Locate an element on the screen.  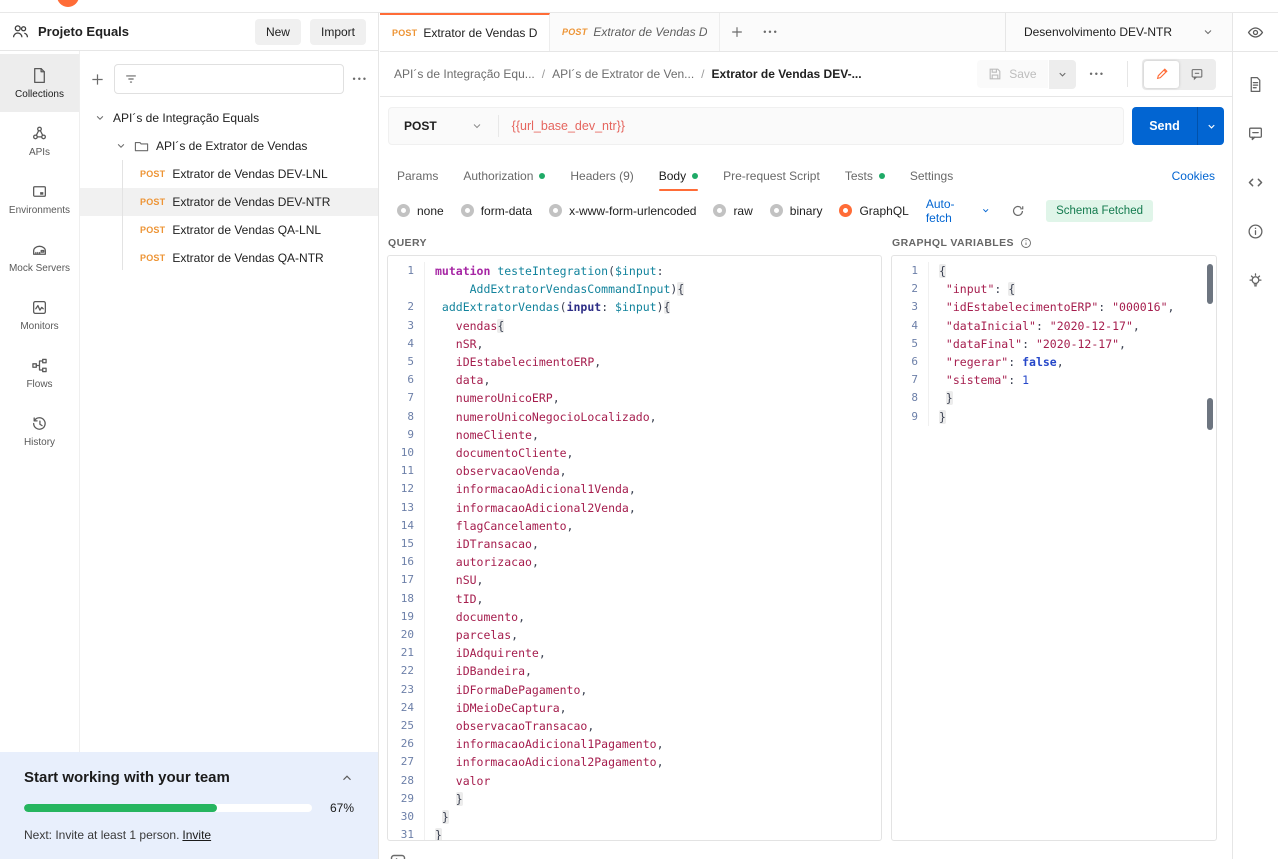
autofetch-dropdown: Auto-fetch is located at coordinates (958, 211).